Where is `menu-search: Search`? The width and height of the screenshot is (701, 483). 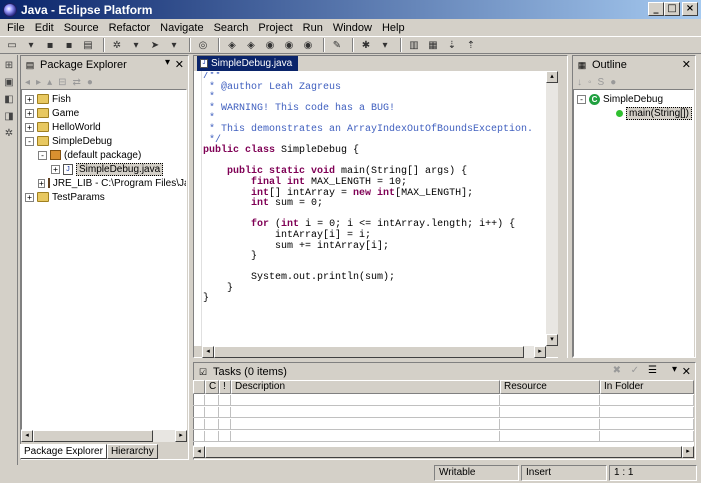
menu-search: Search is located at coordinates (231, 28).